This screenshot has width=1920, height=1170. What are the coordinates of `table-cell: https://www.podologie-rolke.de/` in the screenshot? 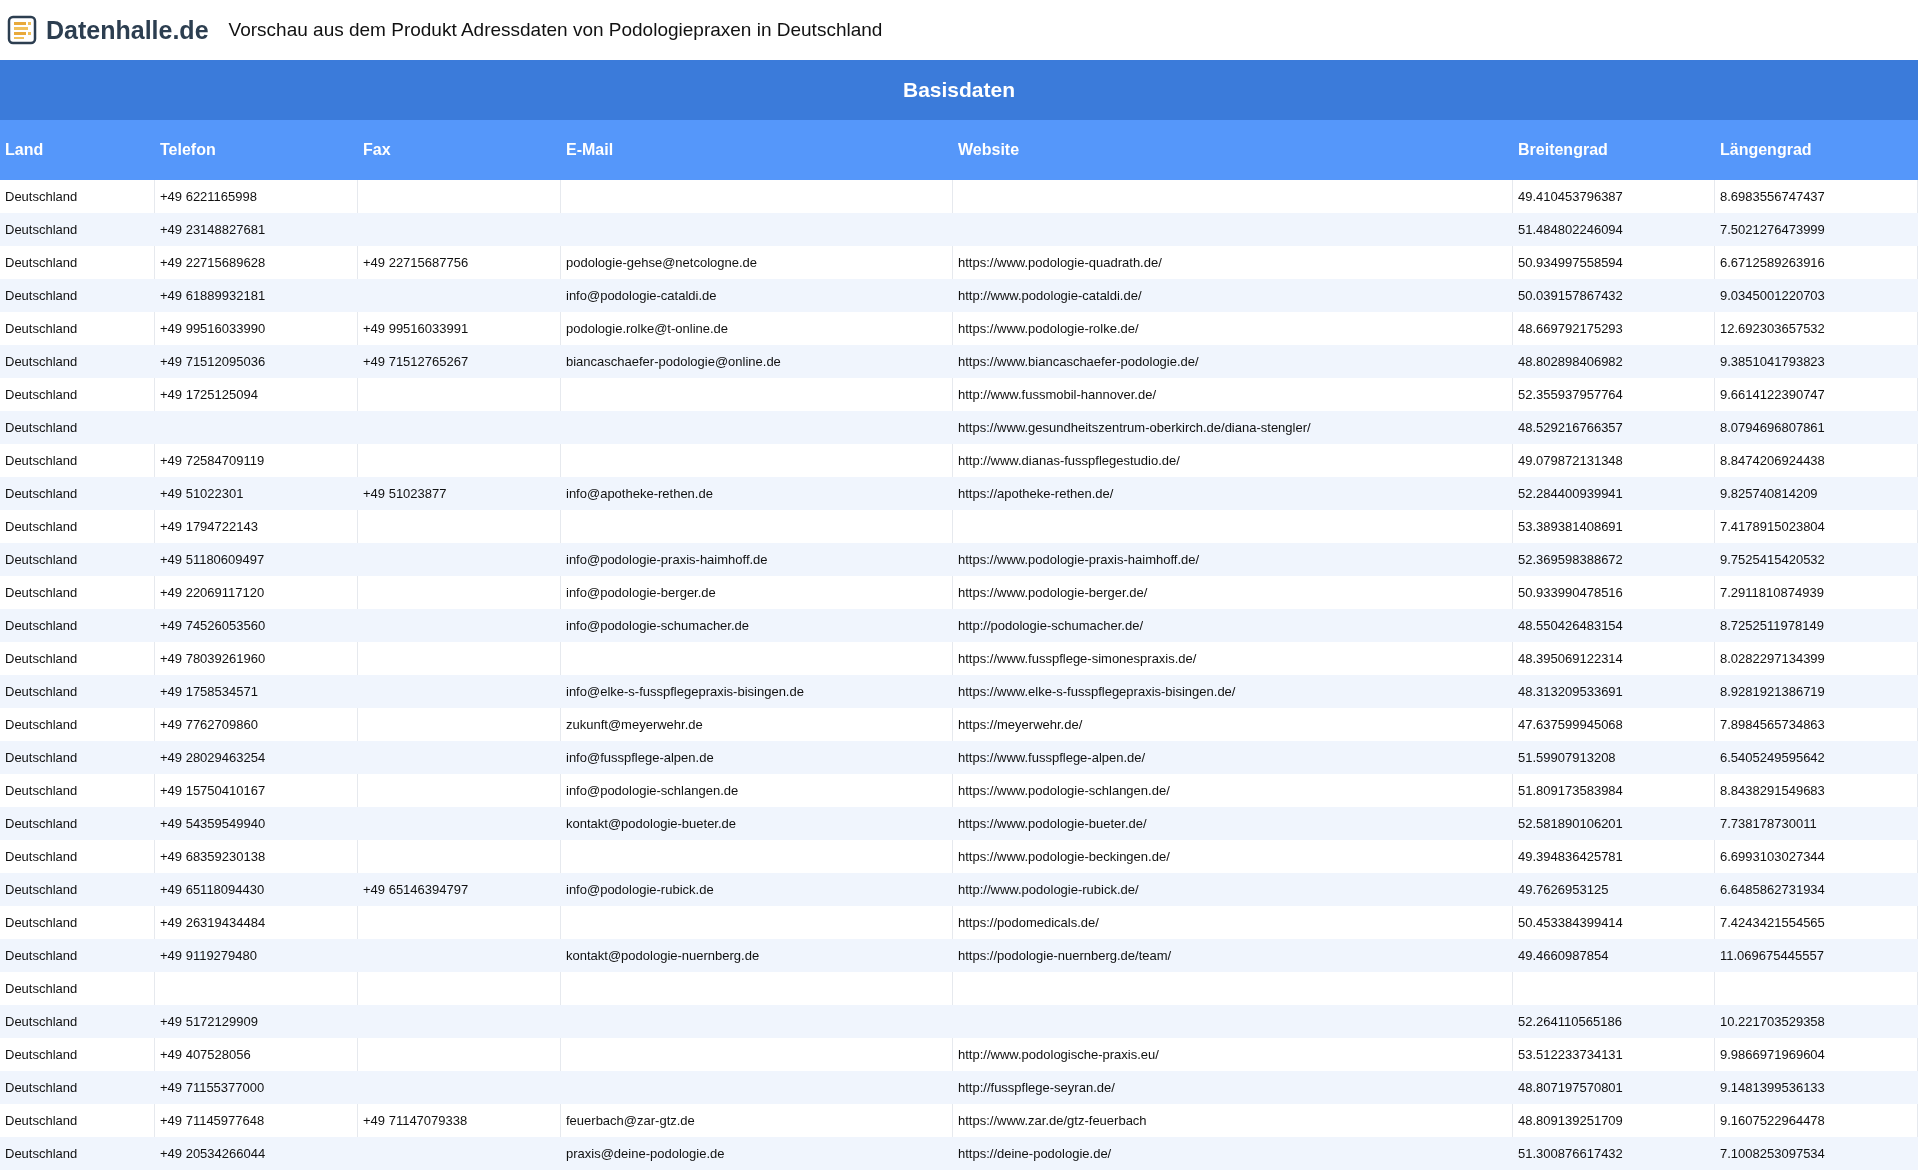 It's located at (1048, 328).